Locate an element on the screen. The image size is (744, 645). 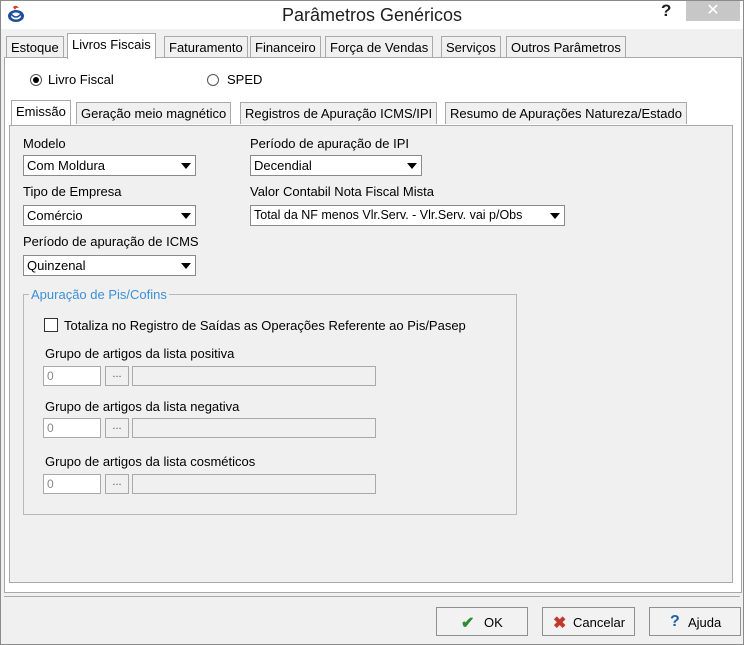
tab-livros-fiscais: Livros Fiscais is located at coordinates (111, 46).